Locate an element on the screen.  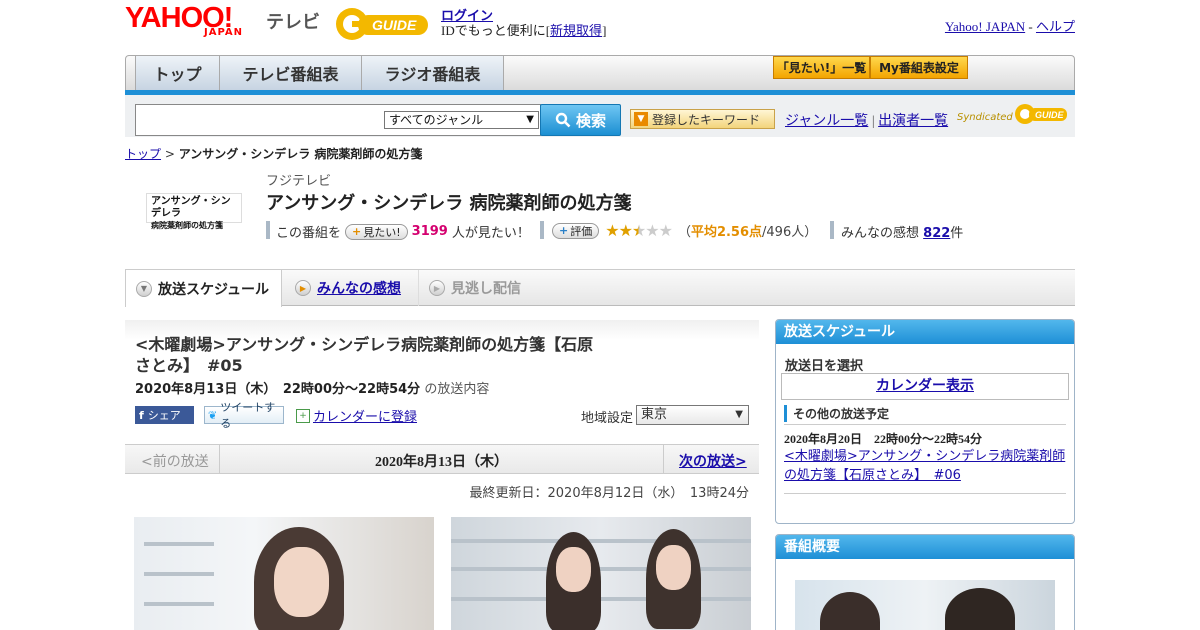
mitai-section: この番組を + 見たい! 3199 人が見たい！ is located at coordinates (403, 231).